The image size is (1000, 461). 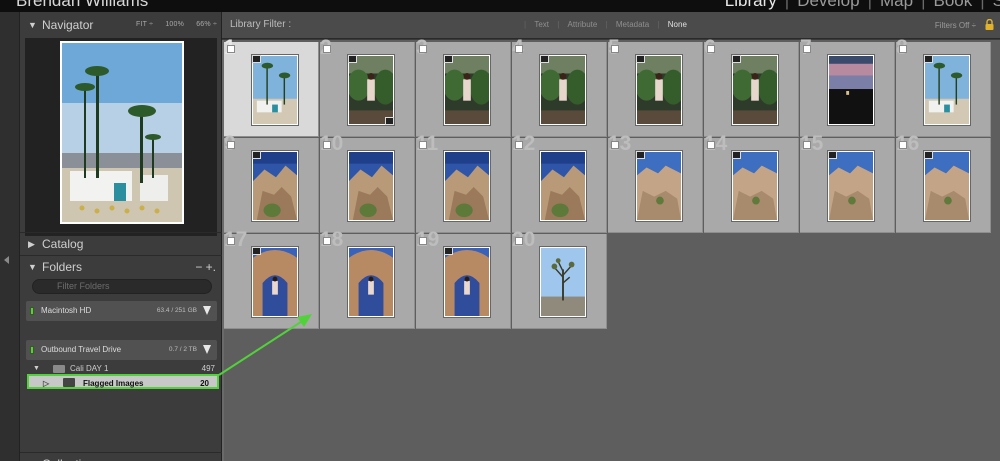 I want to click on thumbnail-cell: 6, so click(x=751, y=86).